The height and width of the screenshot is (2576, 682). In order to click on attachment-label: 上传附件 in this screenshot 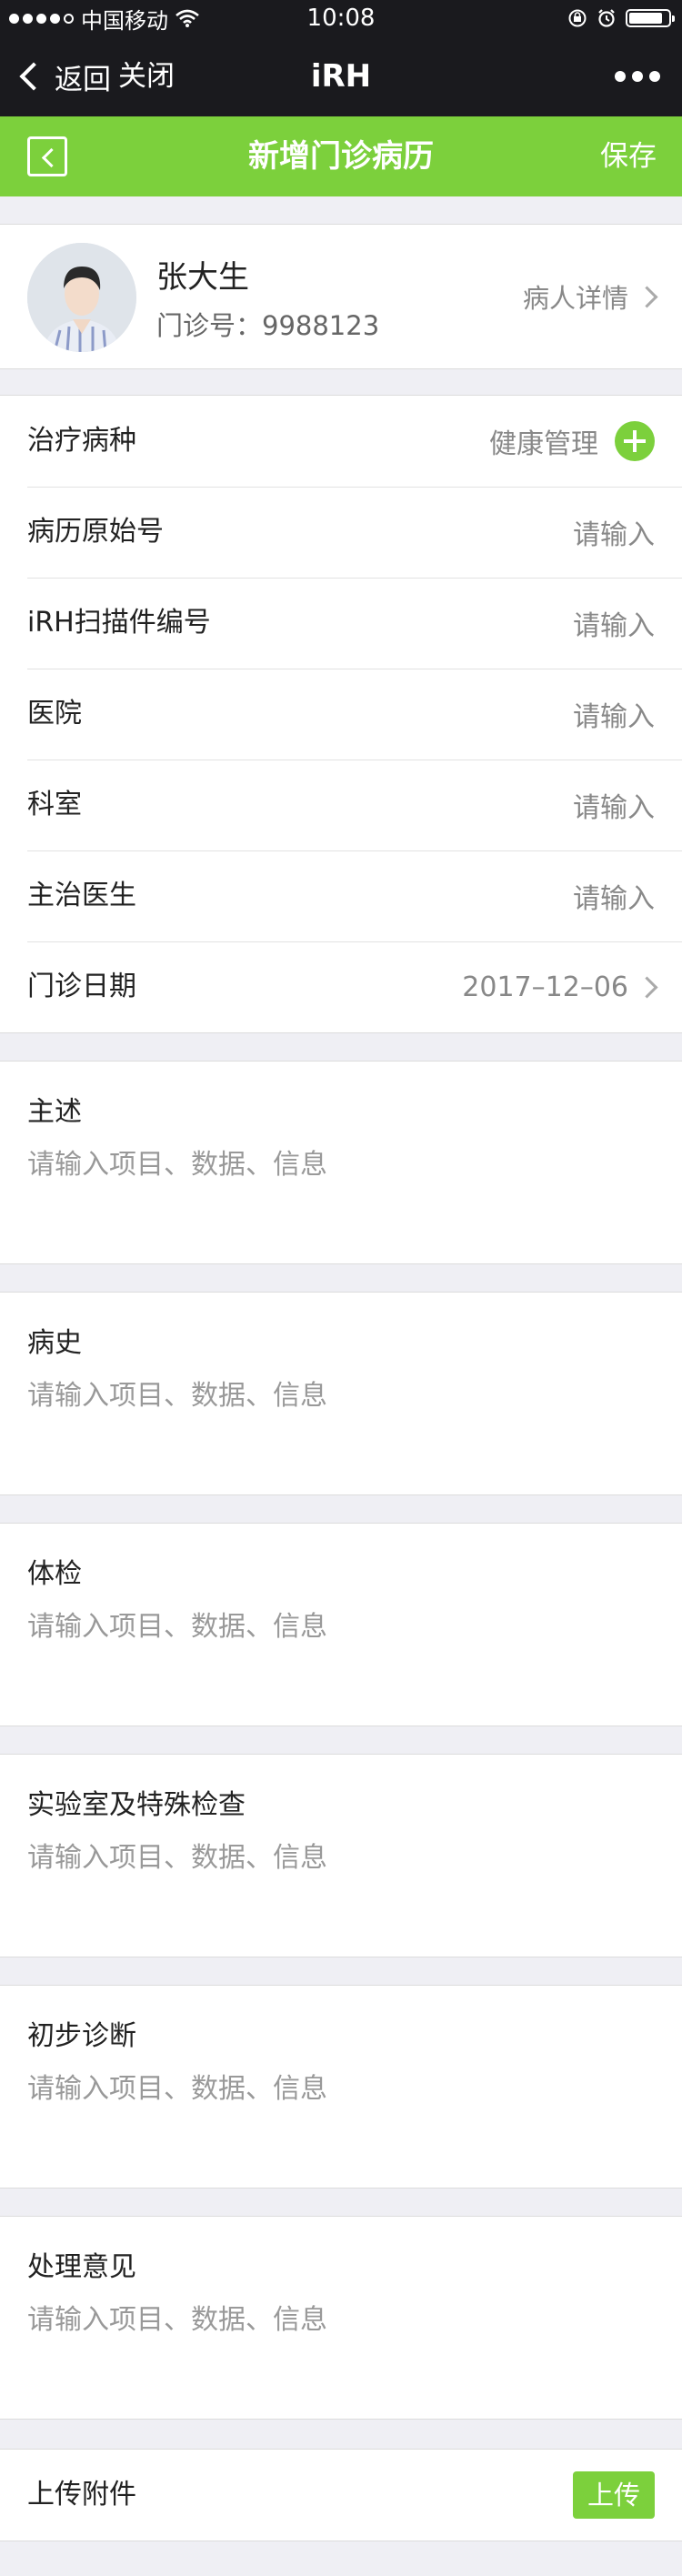, I will do `click(81, 2495)`.